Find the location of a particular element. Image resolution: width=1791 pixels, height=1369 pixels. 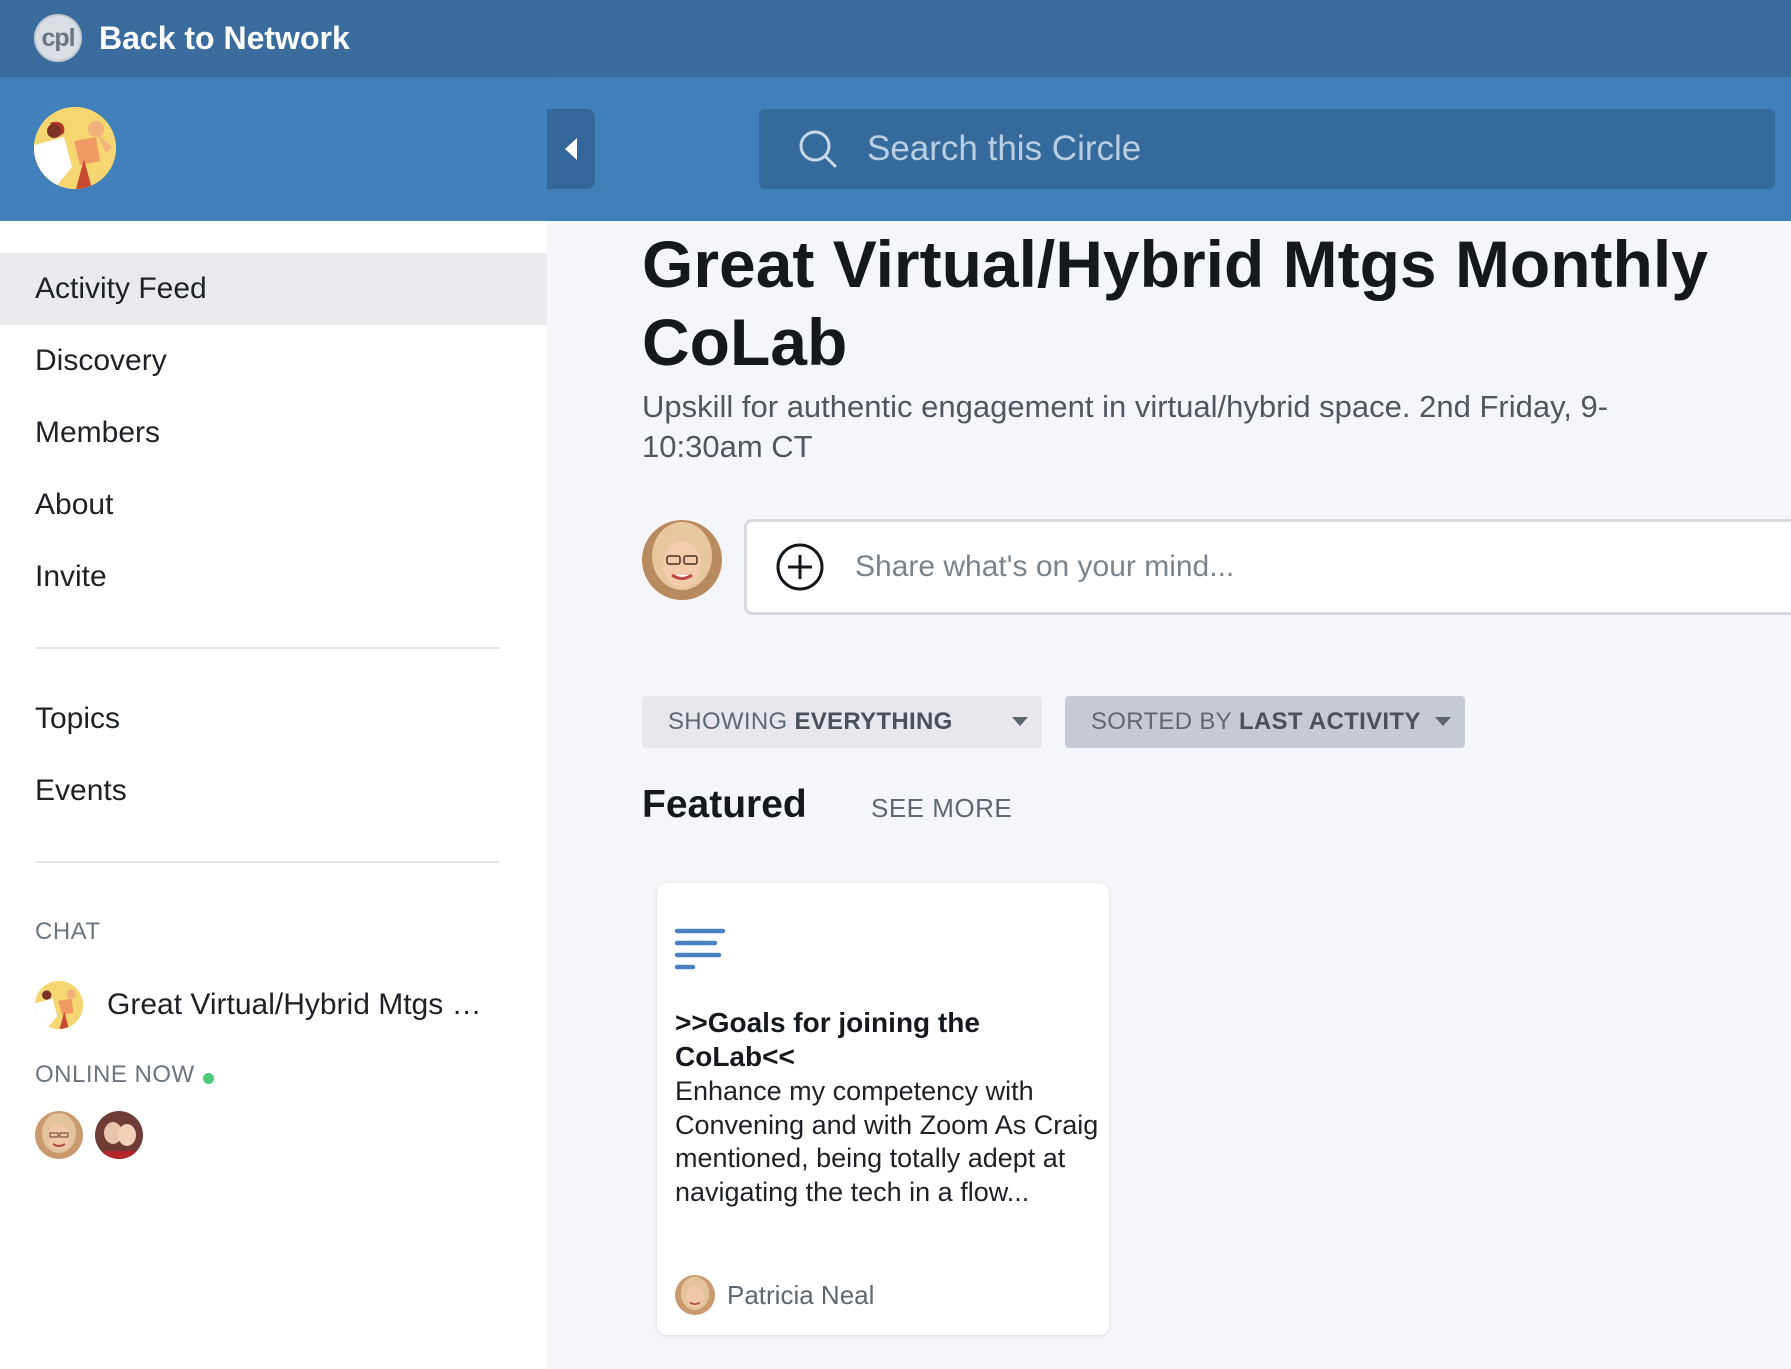

current-user-avatar is located at coordinates (682, 560).